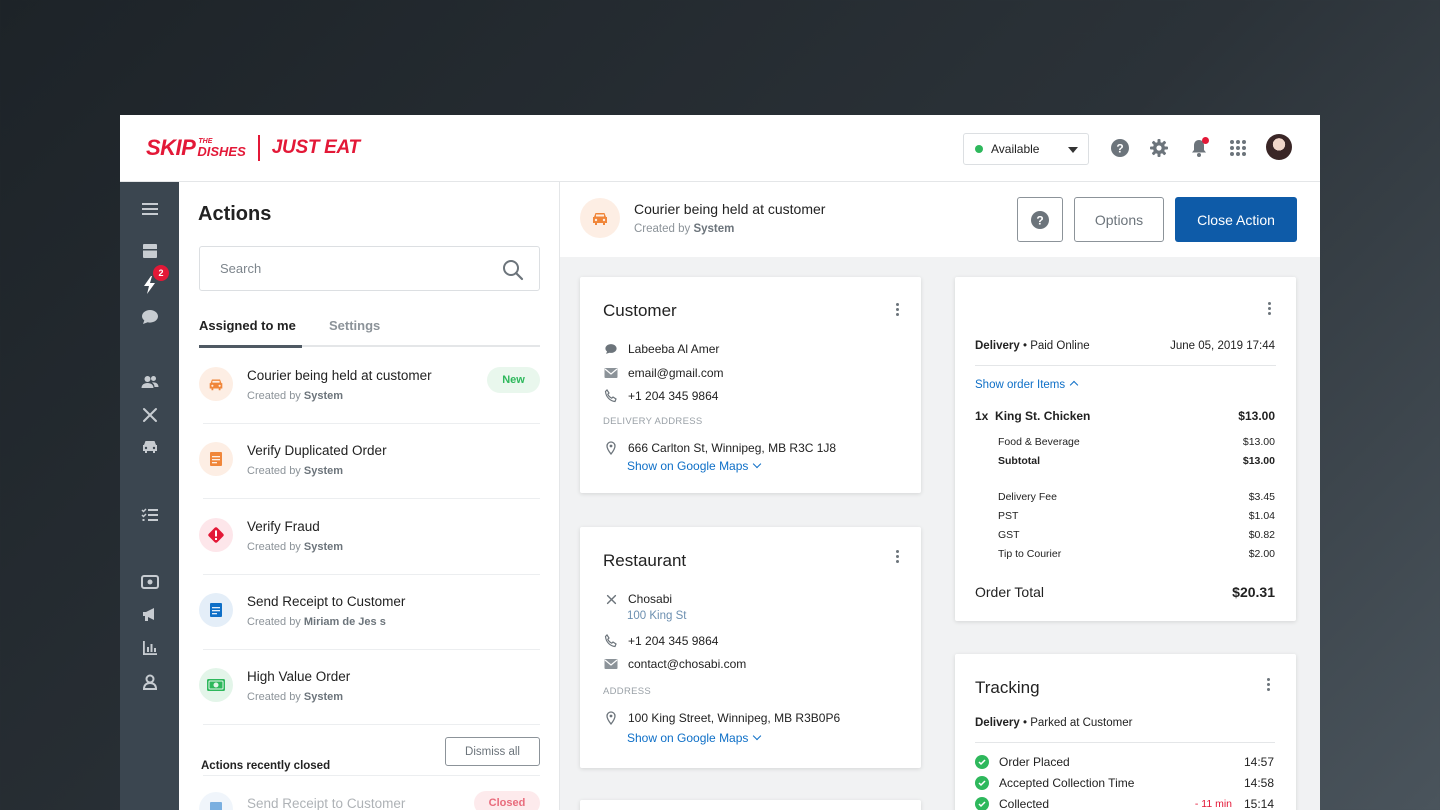 Image resolution: width=1440 pixels, height=810 pixels. Describe the element at coordinates (673, 396) in the screenshot. I see `customer-phone: +1 204 345 9864` at that location.